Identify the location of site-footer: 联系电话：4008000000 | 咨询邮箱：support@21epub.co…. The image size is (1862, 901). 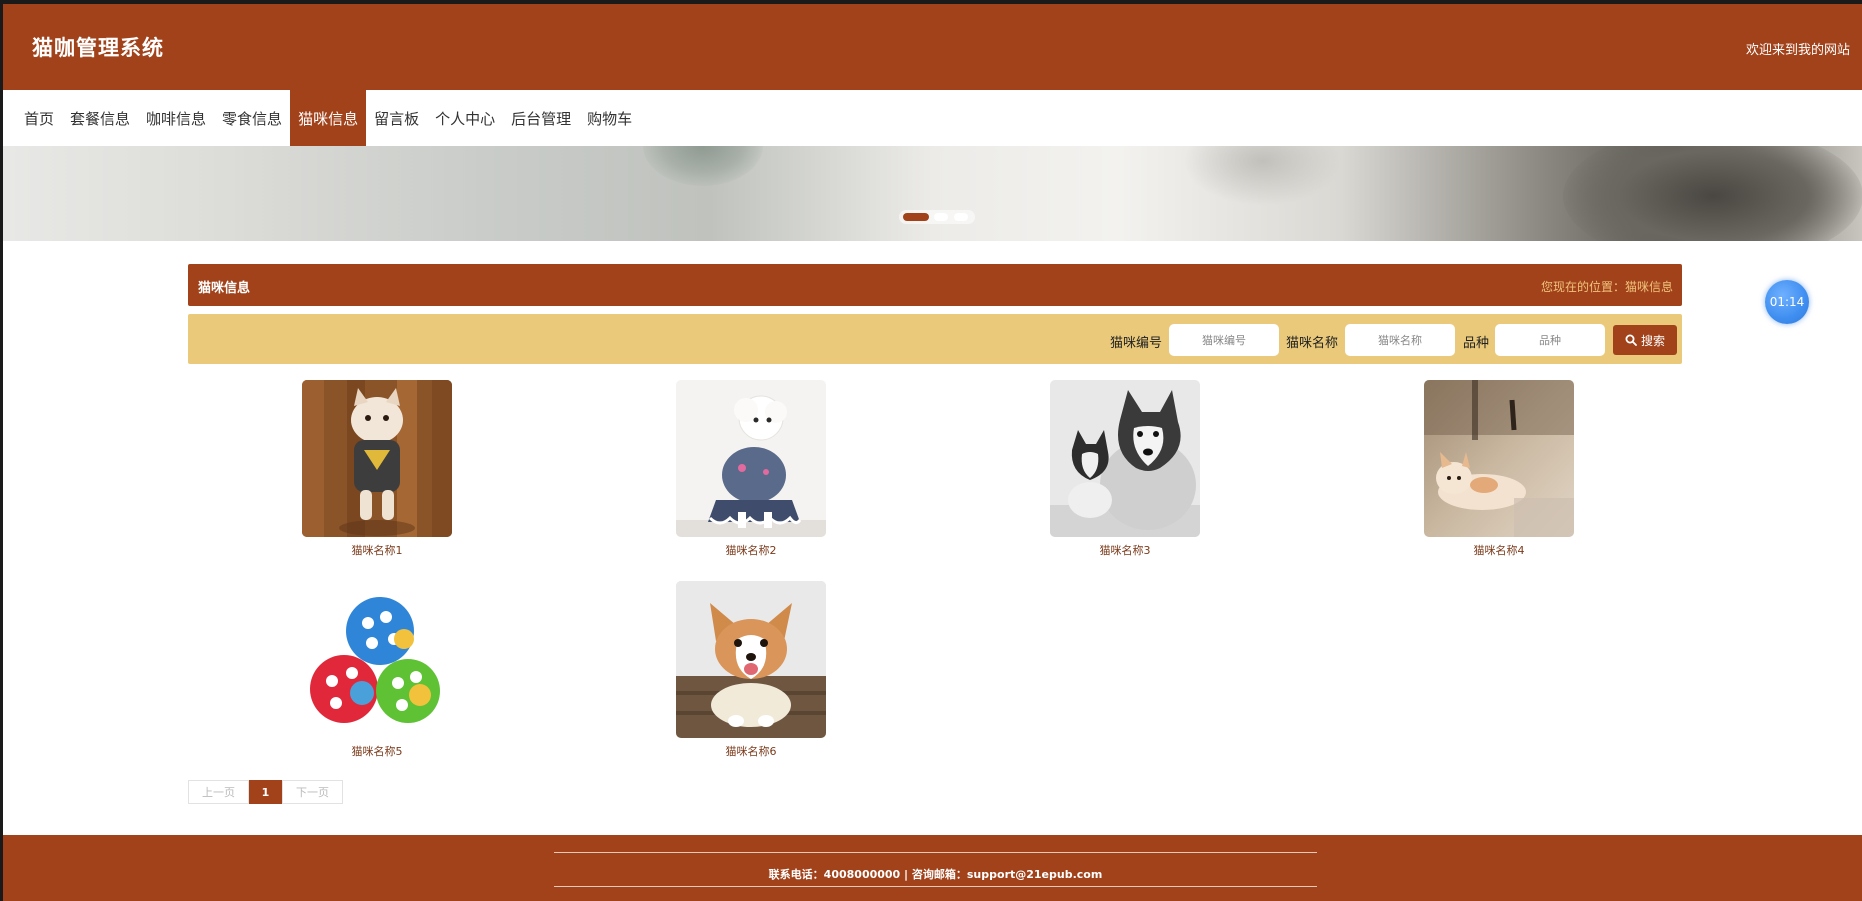
(932, 868).